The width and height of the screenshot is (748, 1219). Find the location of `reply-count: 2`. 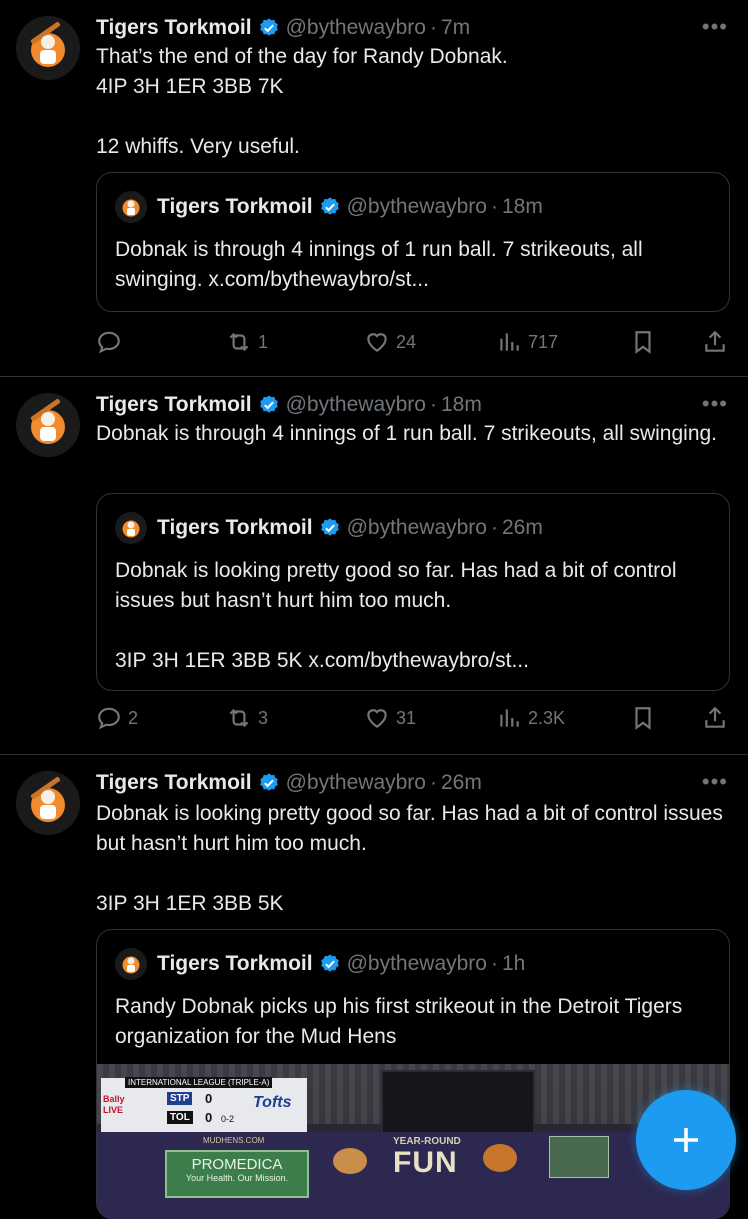

reply-count: 2 is located at coordinates (133, 717).